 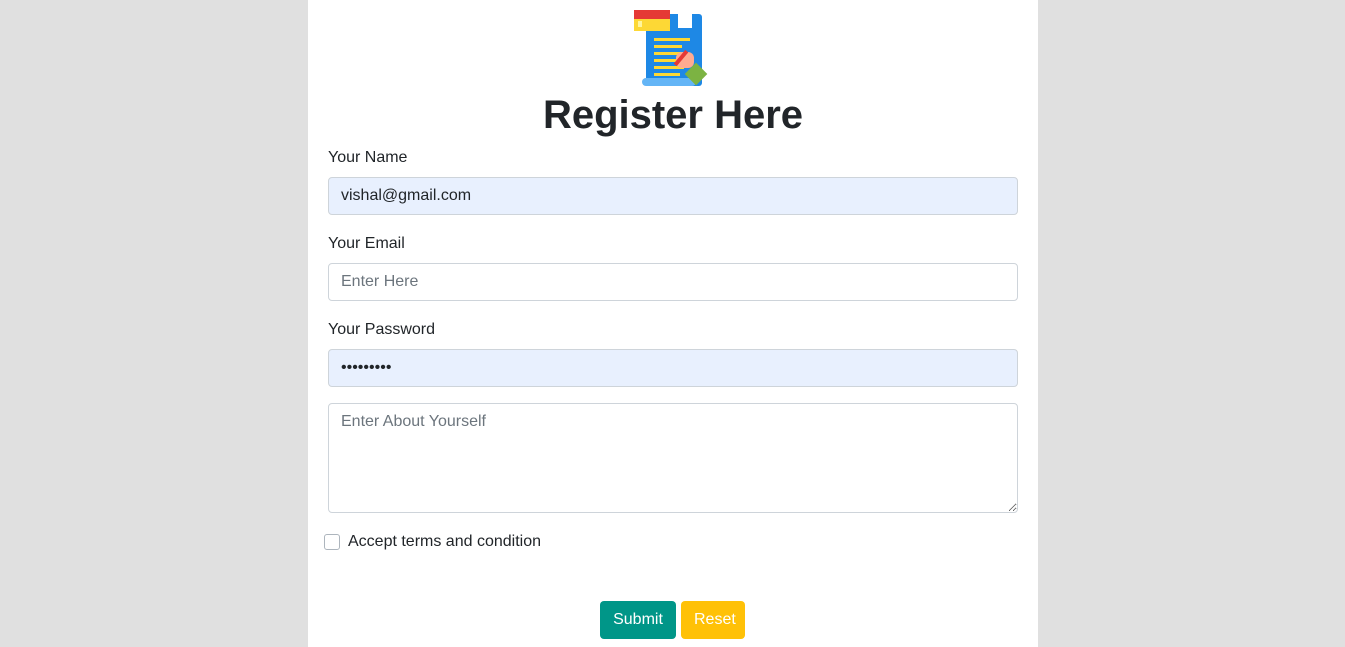 What do you see at coordinates (368, 157) in the screenshot?
I see `name-label: Your Name` at bounding box center [368, 157].